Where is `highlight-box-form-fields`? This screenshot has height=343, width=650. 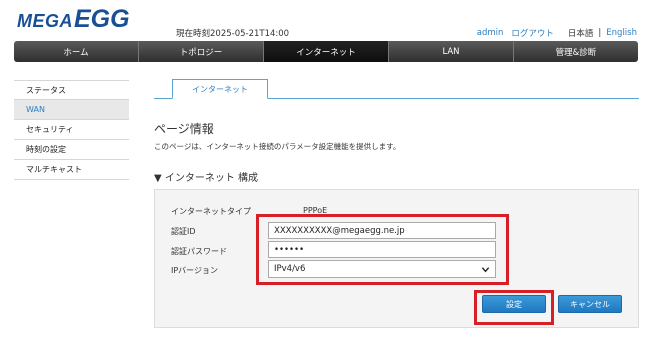 highlight-box-form-fields is located at coordinates (382, 249).